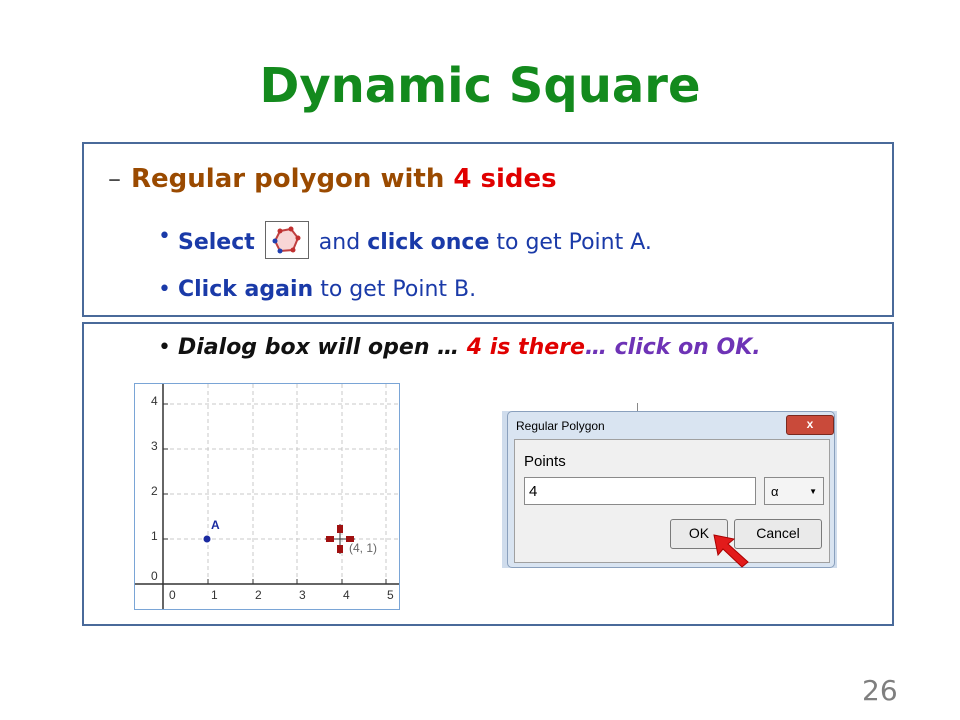 Image resolution: width=960 pixels, height=720 pixels. I want to click on heading-line: – Regular polygon with 4 sides, so click(332, 179).